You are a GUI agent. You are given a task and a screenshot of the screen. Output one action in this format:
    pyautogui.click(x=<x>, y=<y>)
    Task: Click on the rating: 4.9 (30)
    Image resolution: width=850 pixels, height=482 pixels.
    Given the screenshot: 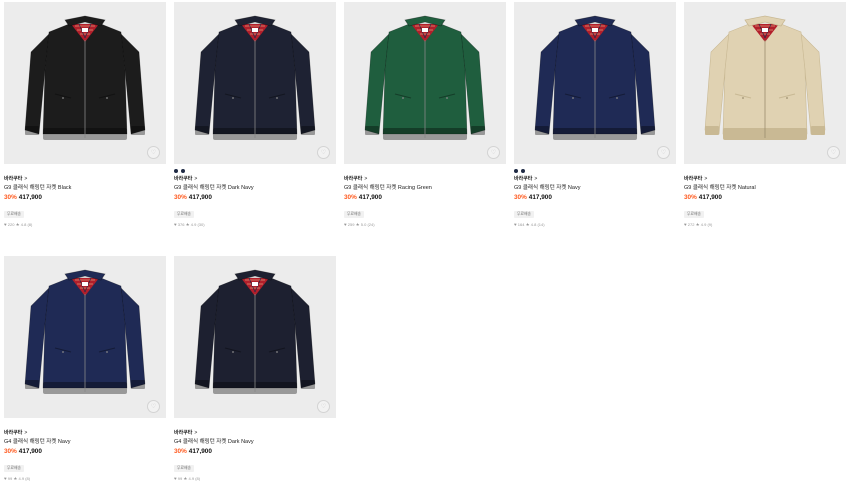 What is the action you would take?
    pyautogui.click(x=197, y=224)
    